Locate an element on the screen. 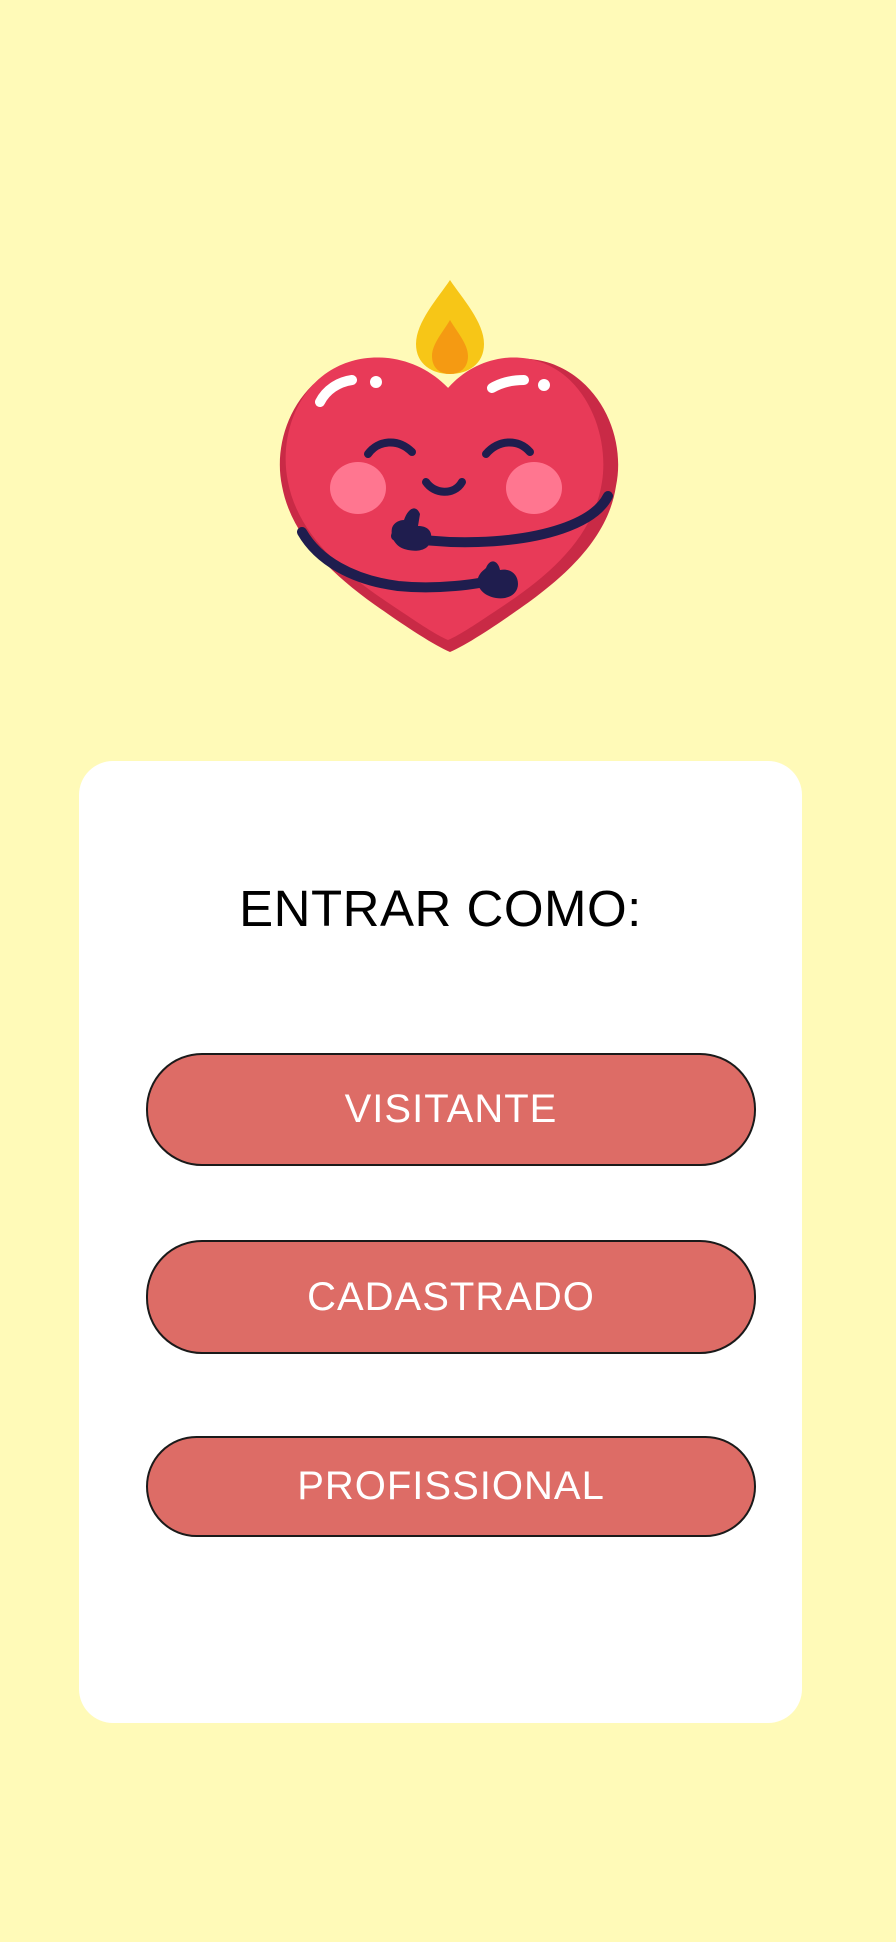 This screenshot has height=1942, width=896. profissional-button: PROFISSIONAL is located at coordinates (451, 1486).